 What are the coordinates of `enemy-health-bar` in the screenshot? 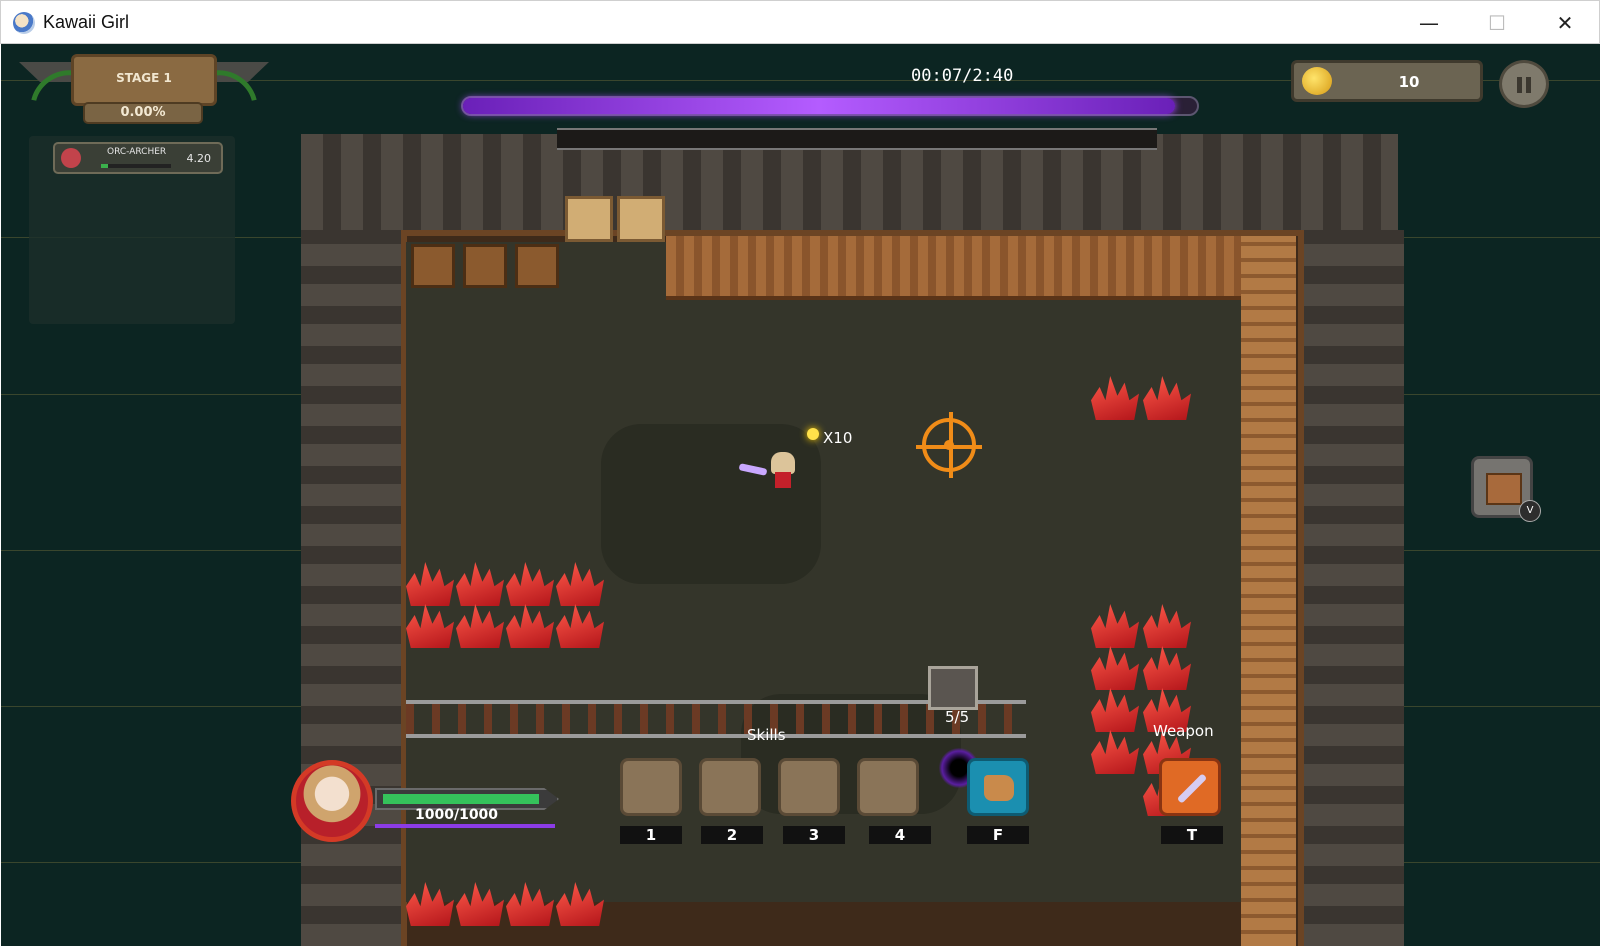 It's located at (136, 166).